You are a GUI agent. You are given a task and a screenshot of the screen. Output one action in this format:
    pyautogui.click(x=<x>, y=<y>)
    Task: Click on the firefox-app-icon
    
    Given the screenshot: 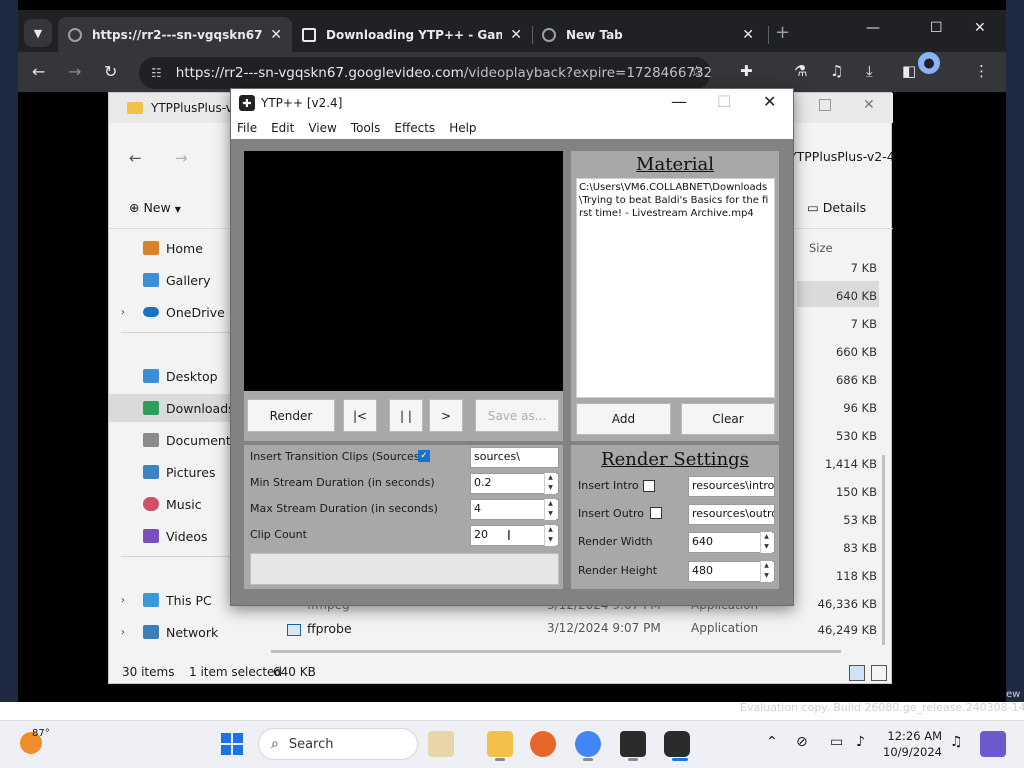 What is the action you would take?
    pyautogui.click(x=543, y=744)
    